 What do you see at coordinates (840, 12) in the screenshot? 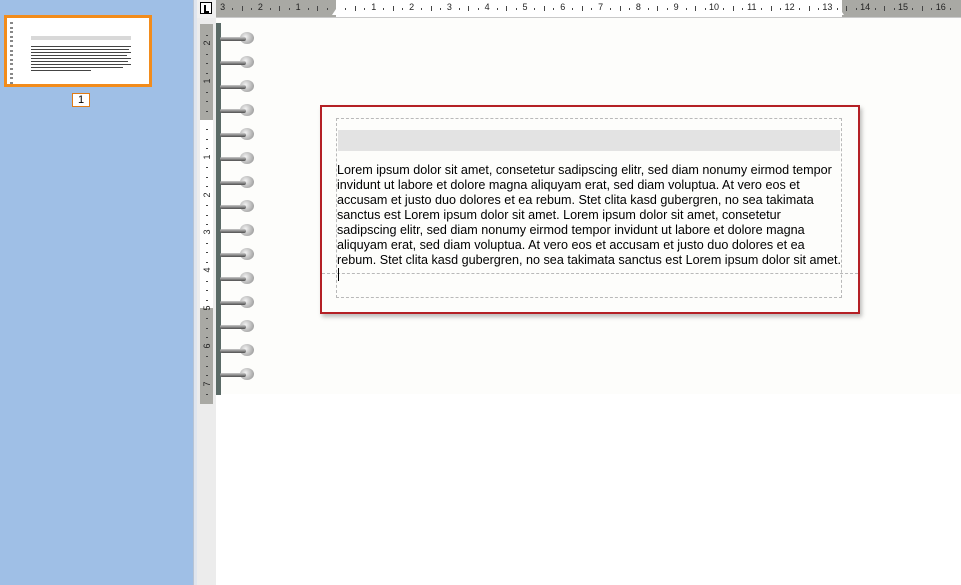
I see `right-indent-marker` at bounding box center [840, 12].